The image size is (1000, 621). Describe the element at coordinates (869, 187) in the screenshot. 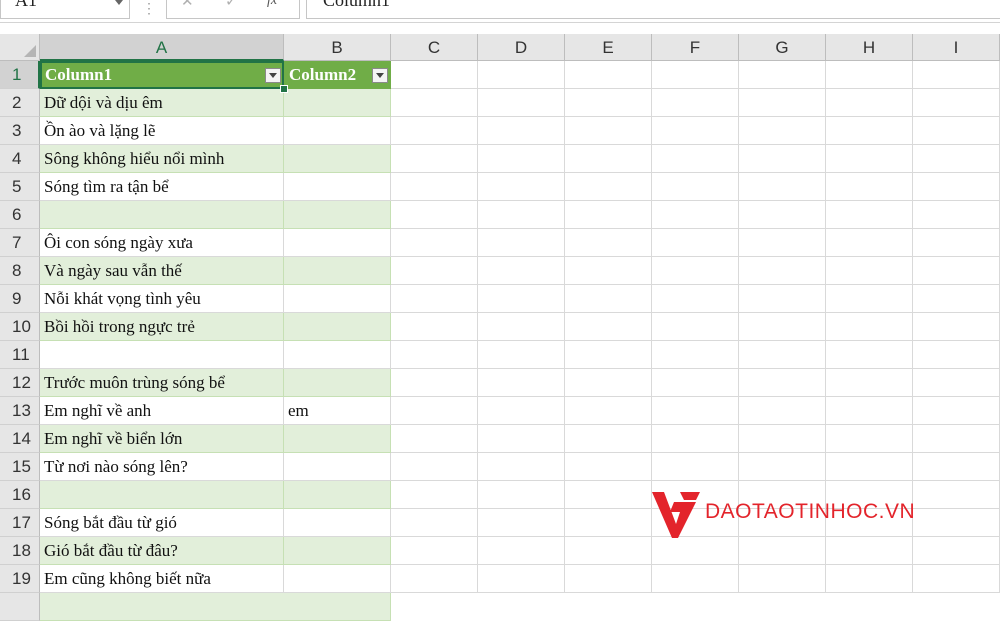

I see `cell-h5` at that location.